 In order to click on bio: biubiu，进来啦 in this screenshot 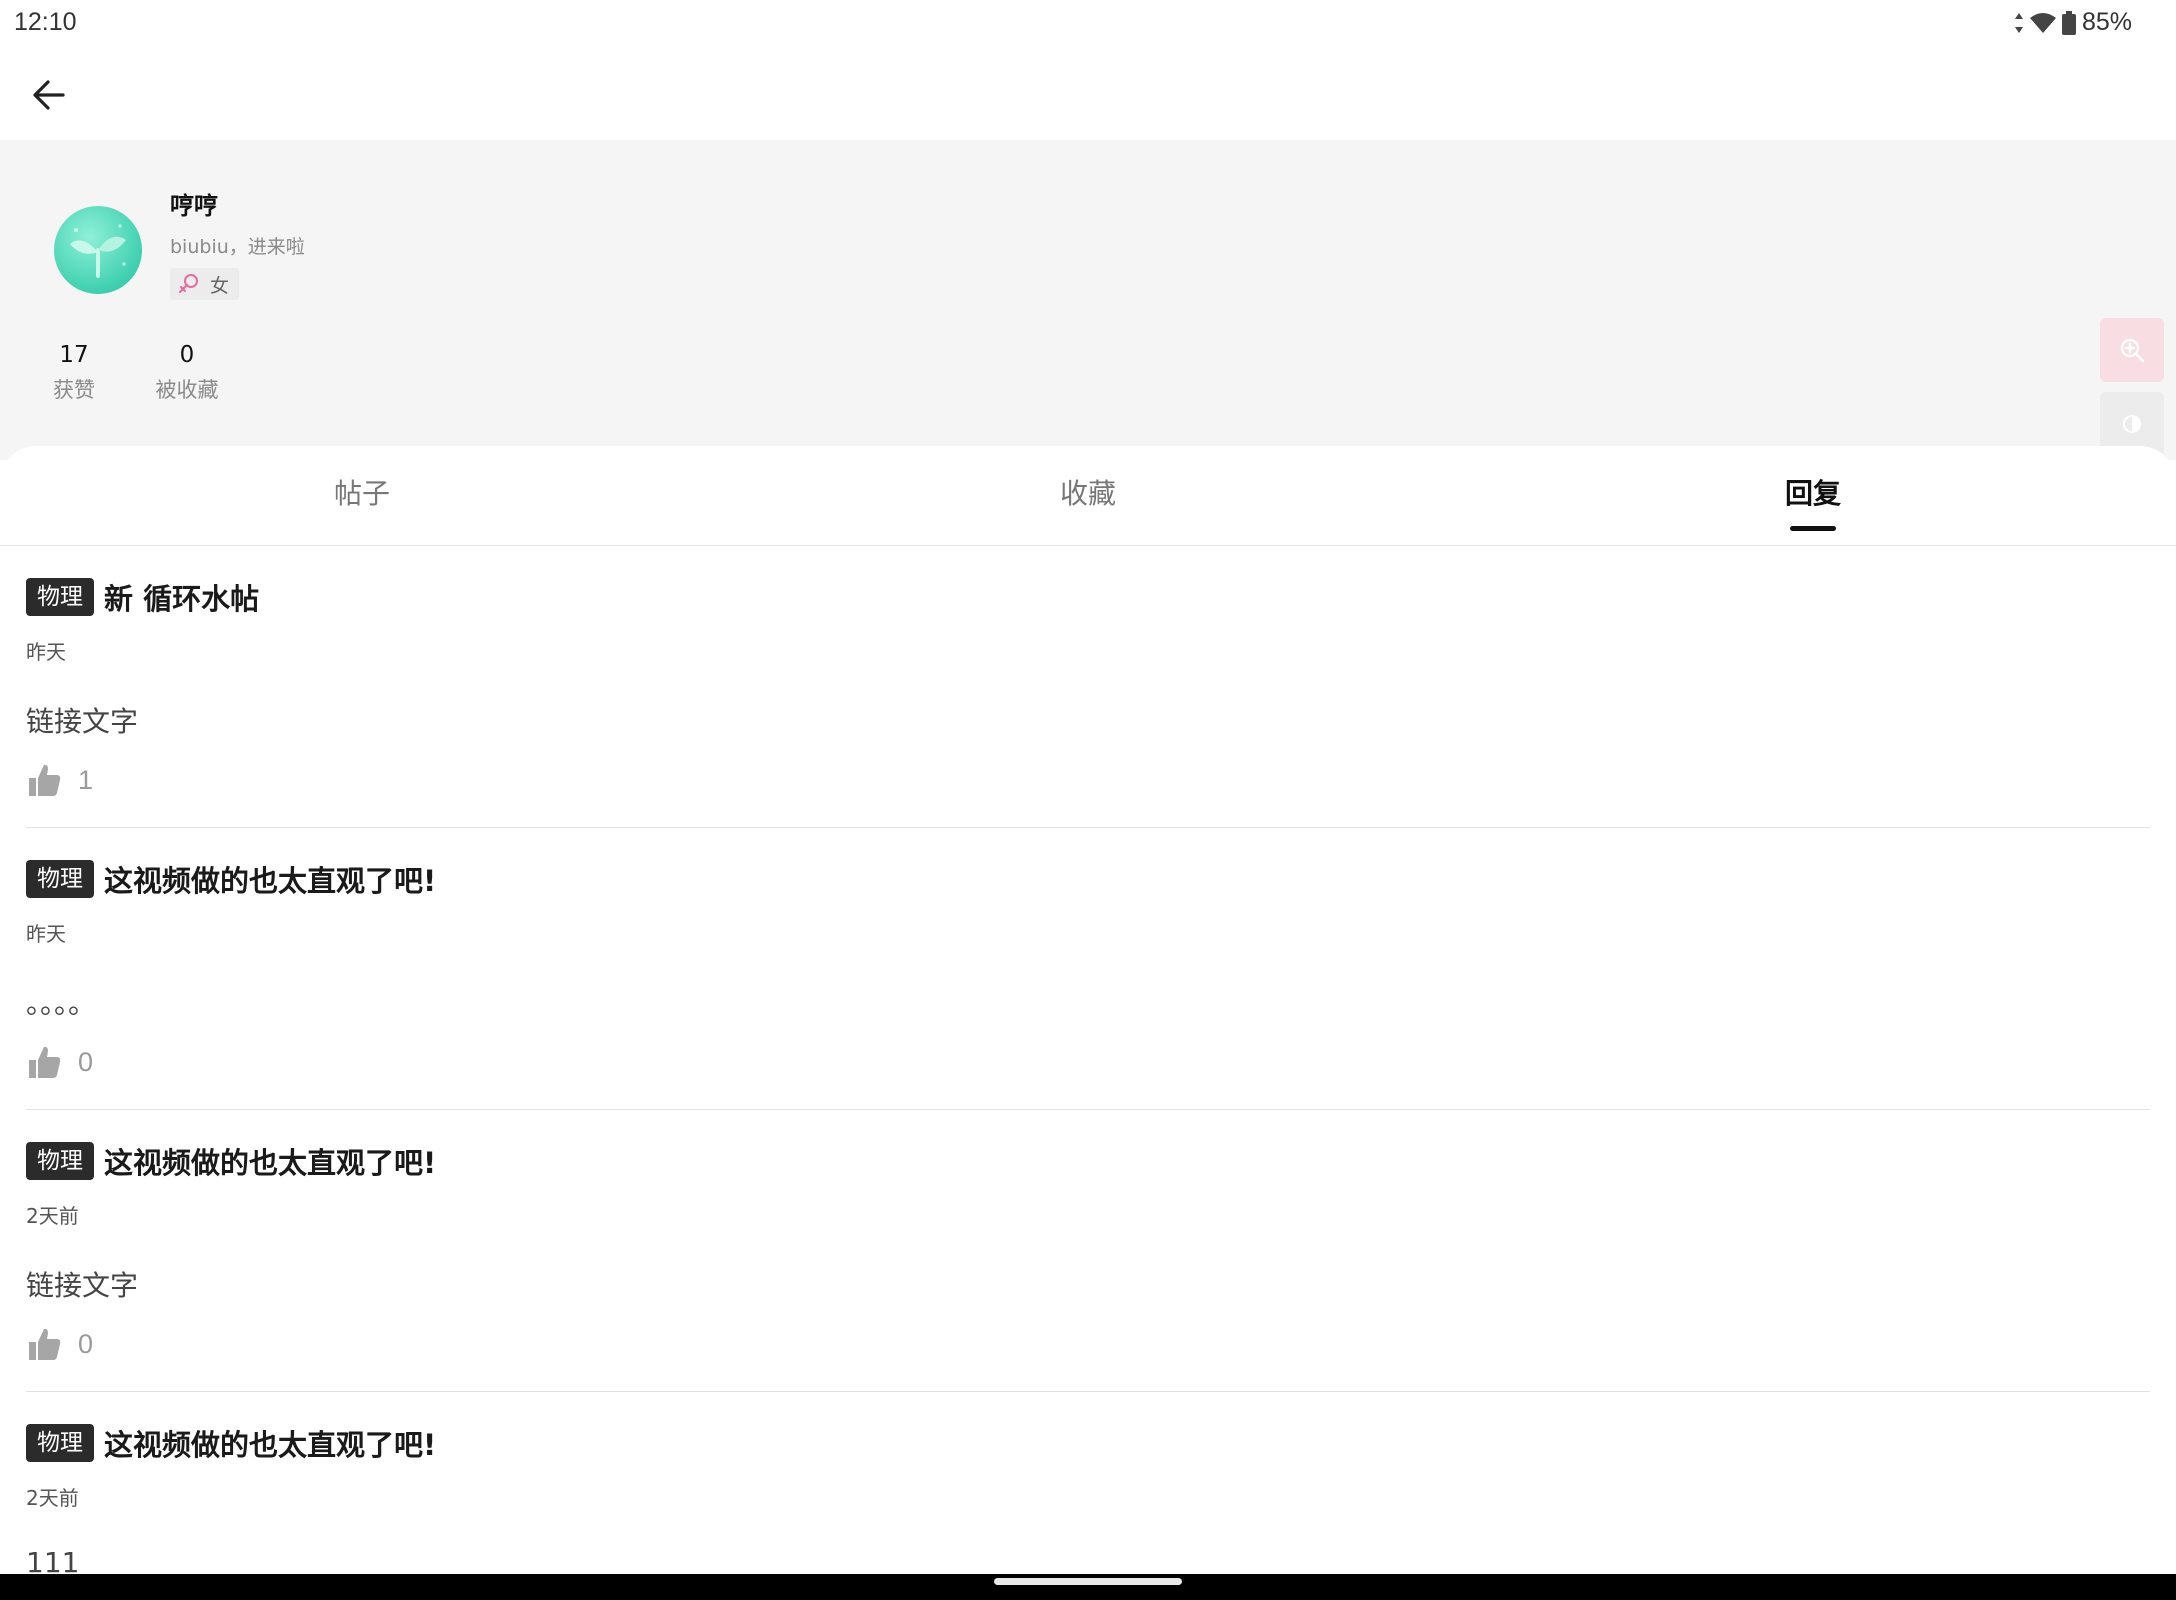, I will do `click(237, 247)`.